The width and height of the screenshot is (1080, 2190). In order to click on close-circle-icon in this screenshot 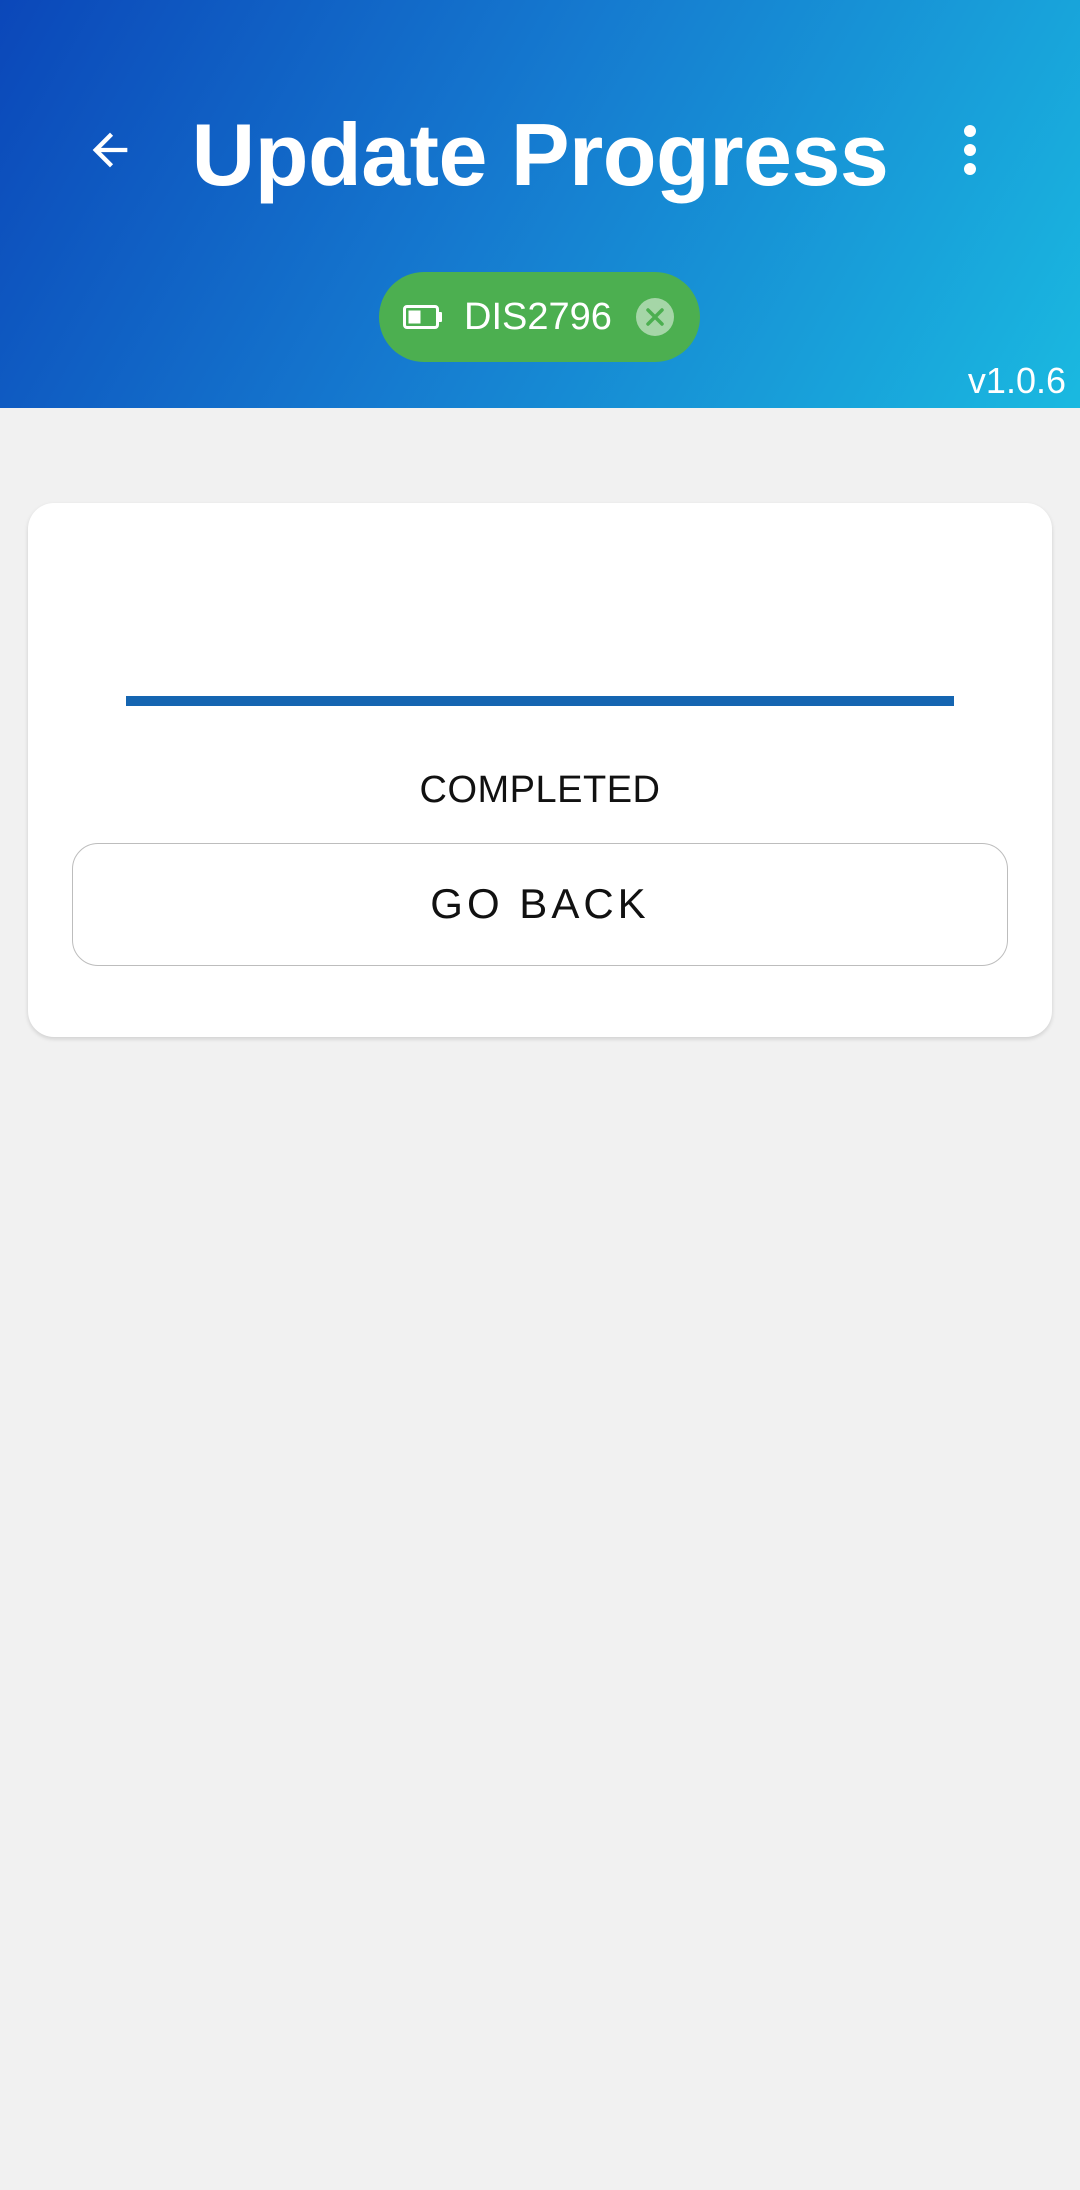, I will do `click(655, 317)`.